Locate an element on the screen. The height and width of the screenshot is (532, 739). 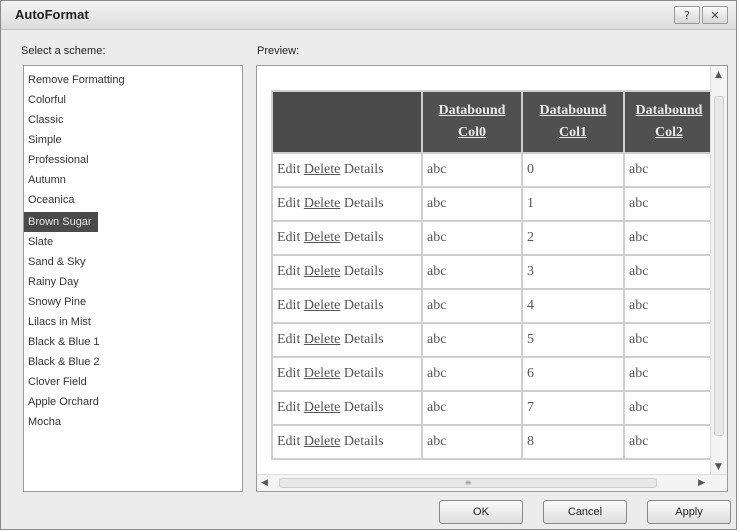
vertical-scrollbar: ▲ ▼ is located at coordinates (718, 271).